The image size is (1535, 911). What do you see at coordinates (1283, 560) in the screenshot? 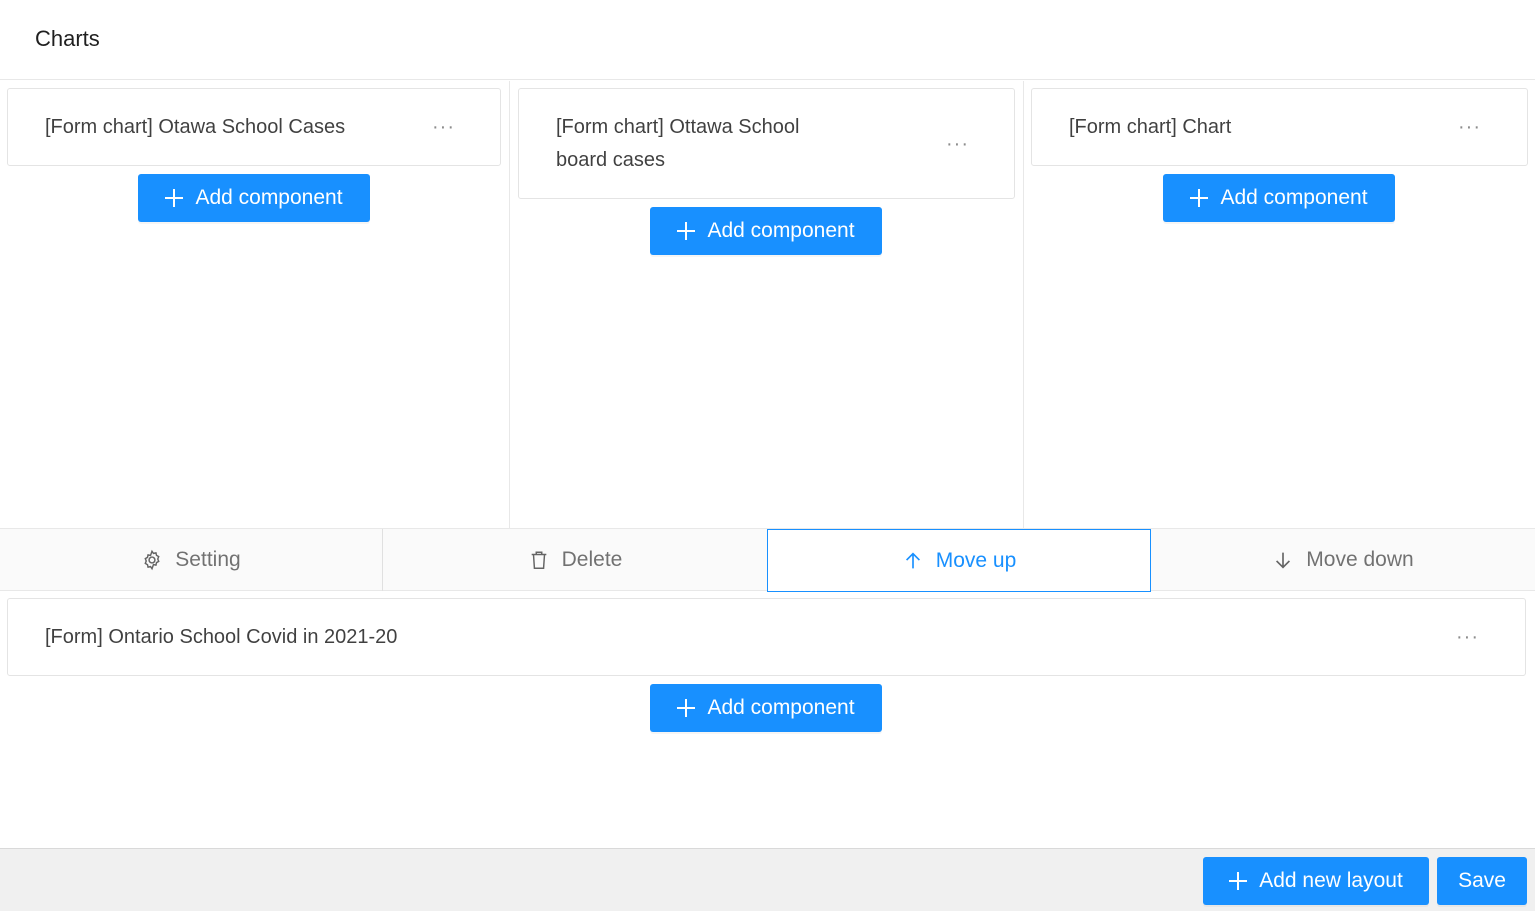
I see `arrow-down-icon` at bounding box center [1283, 560].